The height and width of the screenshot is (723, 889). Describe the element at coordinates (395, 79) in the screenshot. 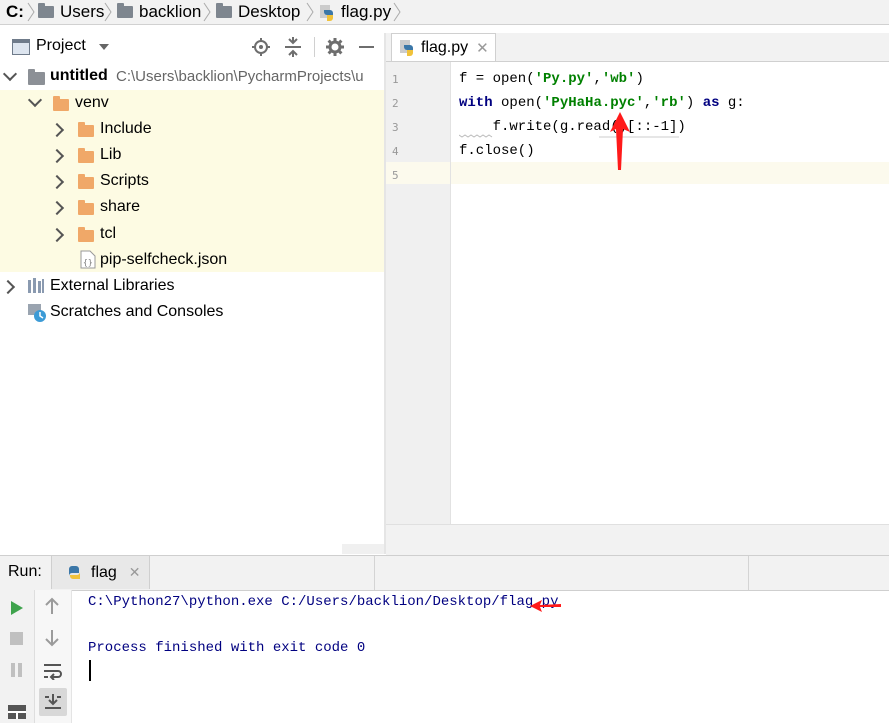

I see `line-number: 1` at that location.